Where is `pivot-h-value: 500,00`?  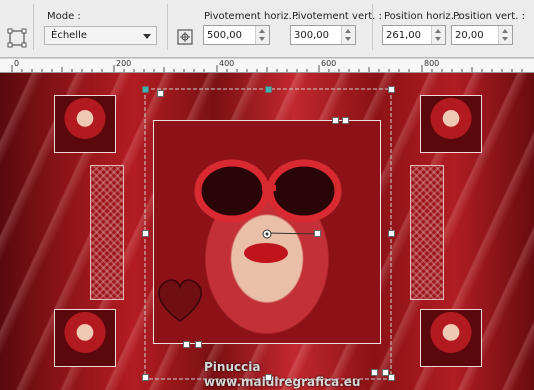 pivot-h-value: 500,00 is located at coordinates (224, 35).